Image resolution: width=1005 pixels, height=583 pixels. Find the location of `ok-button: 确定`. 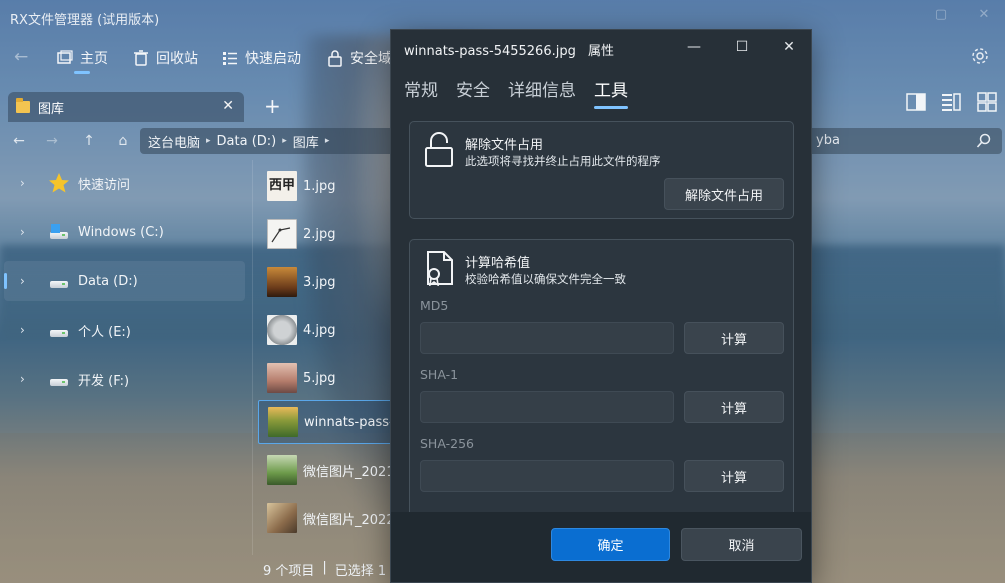

ok-button: 确定 is located at coordinates (610, 544).